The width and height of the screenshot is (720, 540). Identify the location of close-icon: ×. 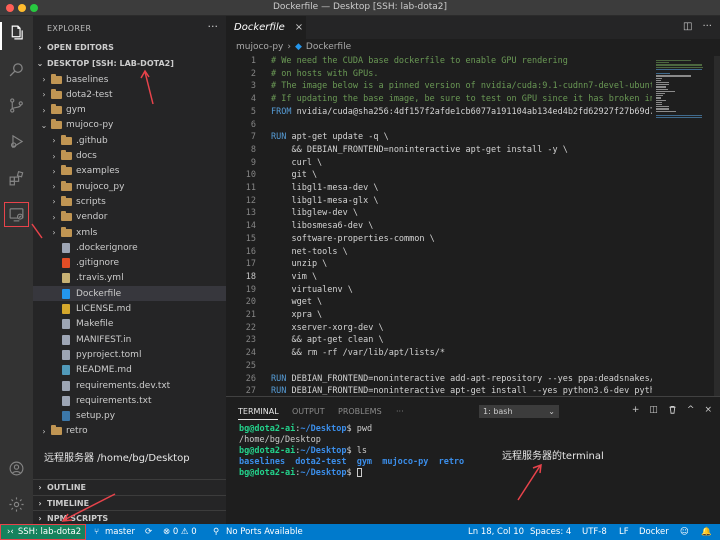
(299, 27).